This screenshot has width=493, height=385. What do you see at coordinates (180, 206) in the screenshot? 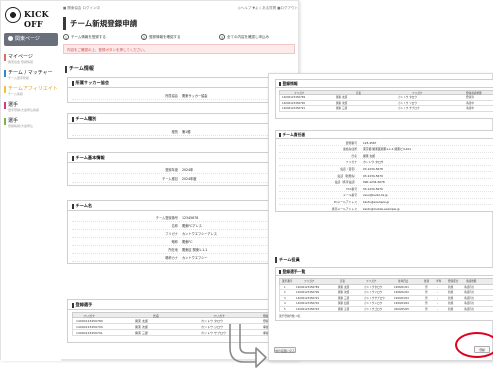
I see `section-title: チーム名` at bounding box center [180, 206].